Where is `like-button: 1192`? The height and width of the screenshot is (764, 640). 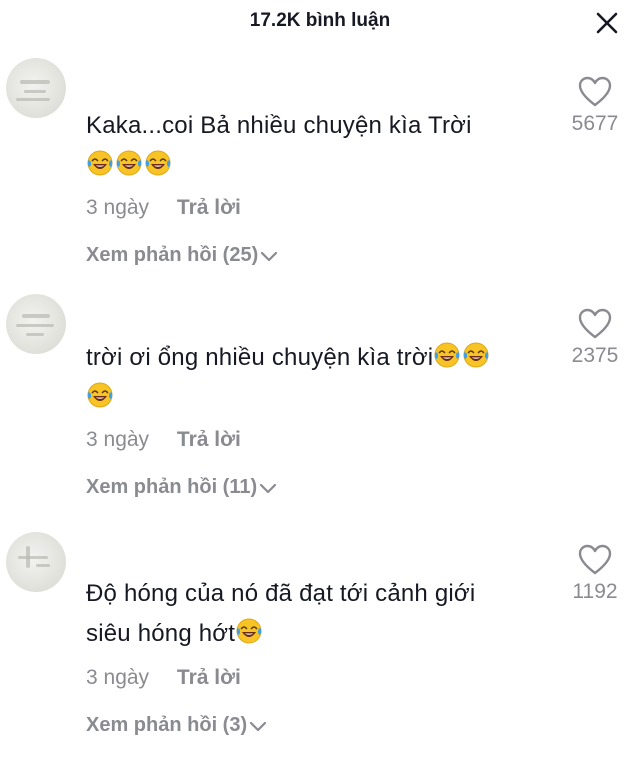 like-button: 1192 is located at coordinates (595, 574).